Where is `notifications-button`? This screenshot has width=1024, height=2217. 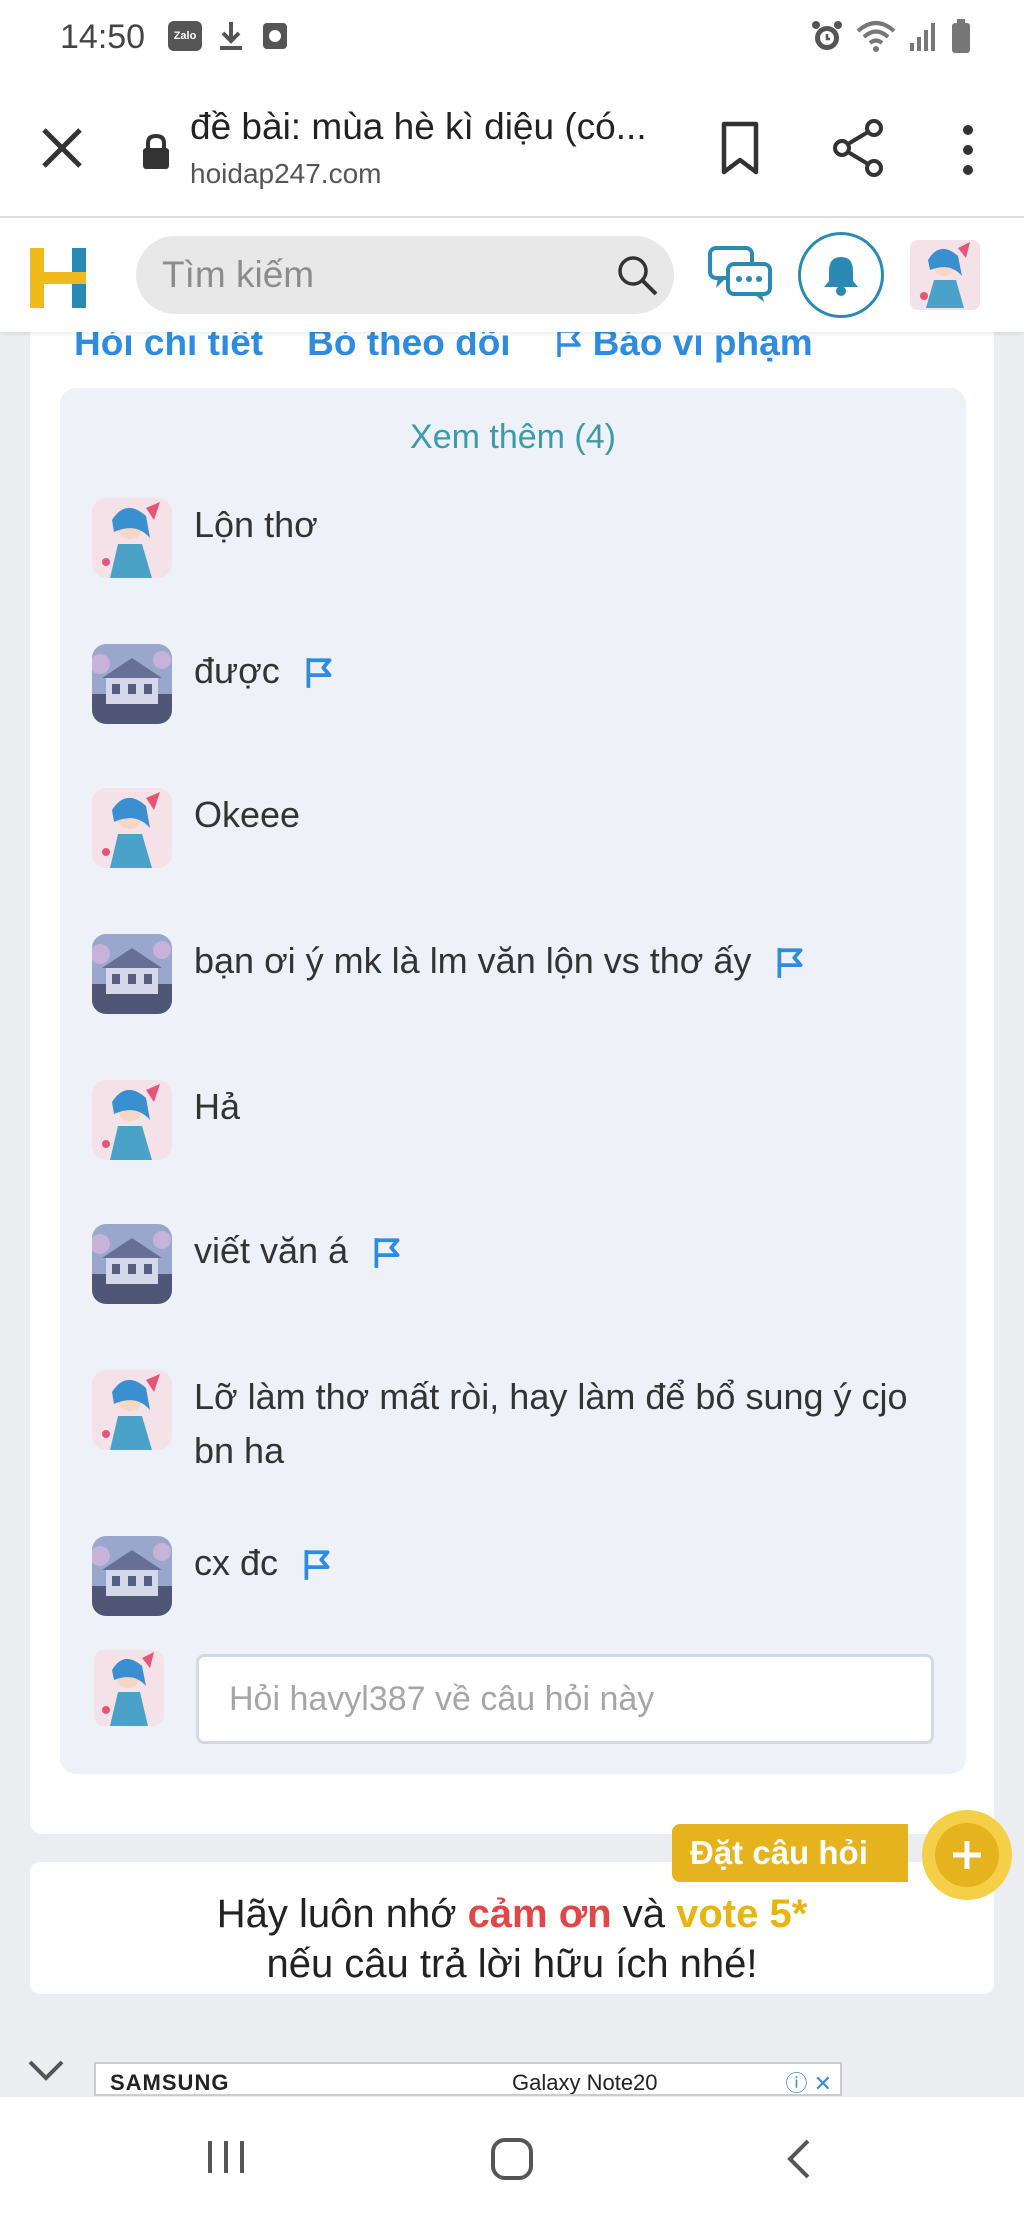 notifications-button is located at coordinates (841, 275).